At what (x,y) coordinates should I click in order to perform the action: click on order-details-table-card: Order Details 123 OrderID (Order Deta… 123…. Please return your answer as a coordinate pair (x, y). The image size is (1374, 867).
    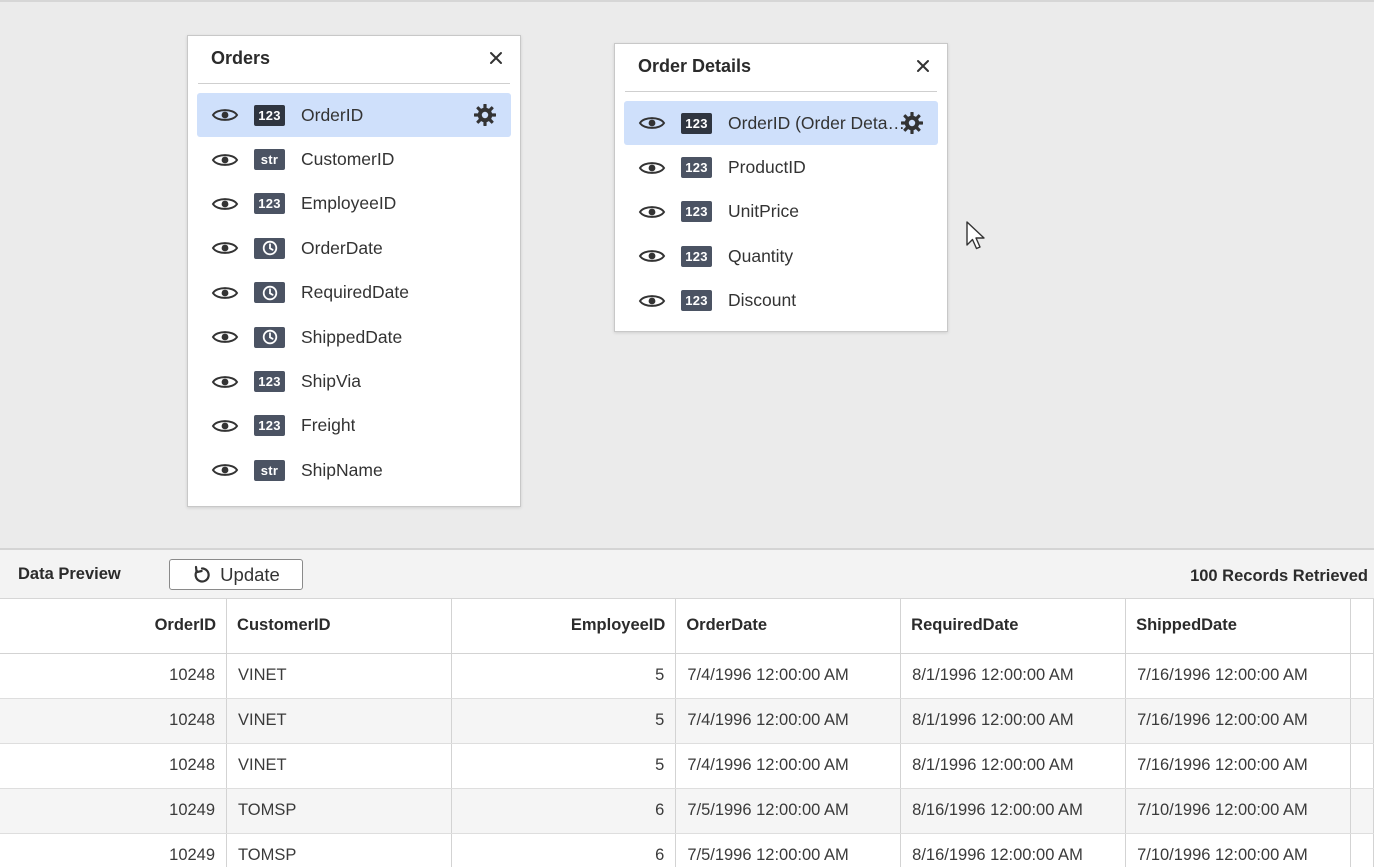
    Looking at the image, I should click on (781, 187).